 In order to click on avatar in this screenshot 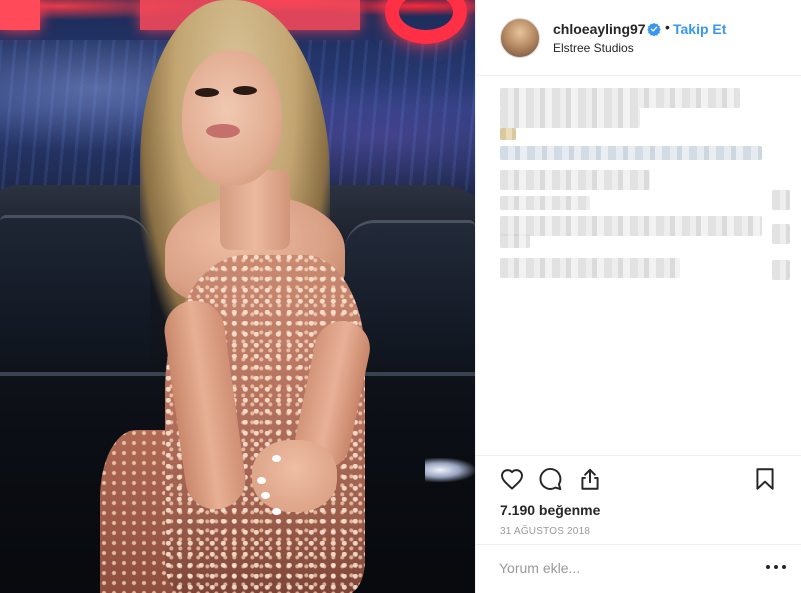, I will do `click(520, 38)`.